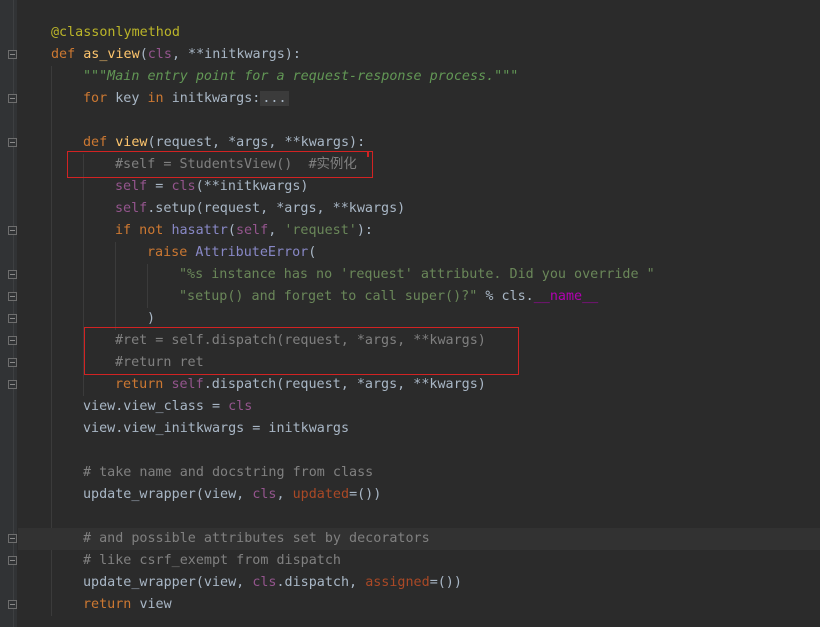 The height and width of the screenshot is (627, 820). I want to click on code-line-text: @classonlymethod, so click(115, 33).